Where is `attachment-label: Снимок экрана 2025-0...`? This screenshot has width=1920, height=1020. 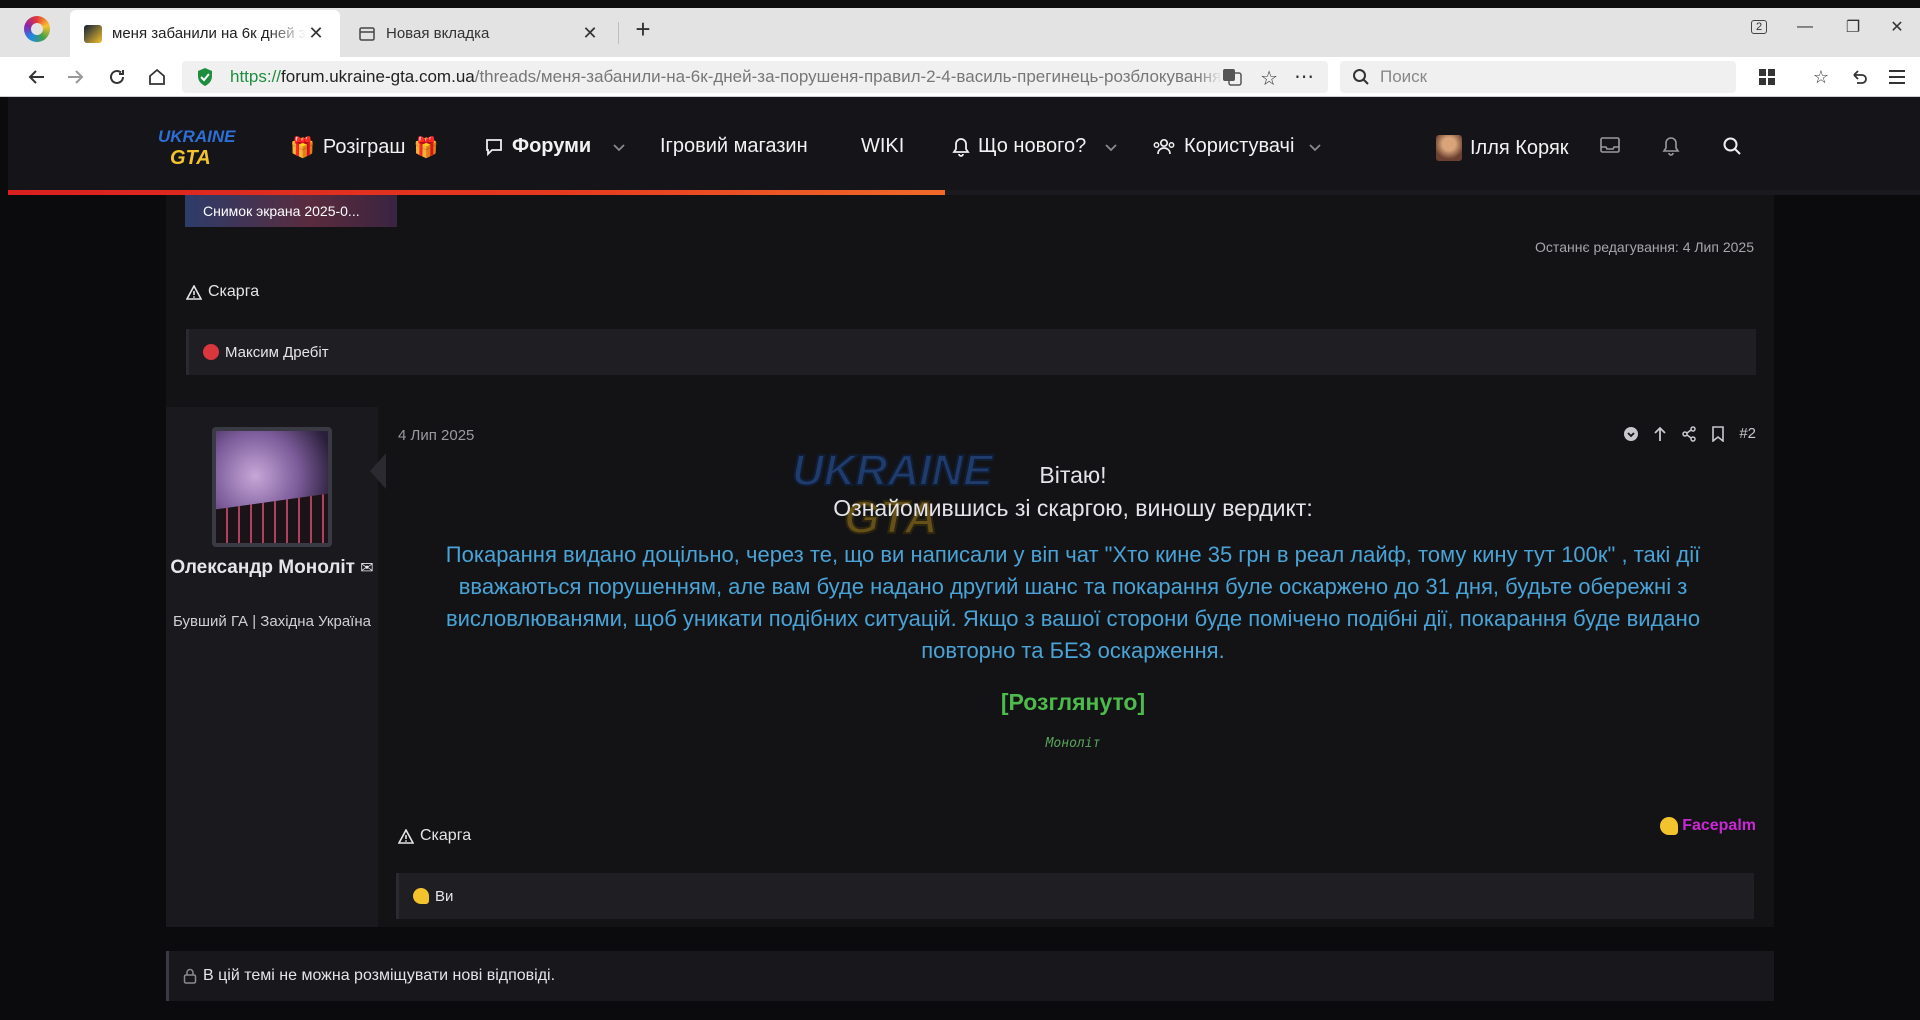
attachment-label: Снимок экрана 2025-0... is located at coordinates (281, 211).